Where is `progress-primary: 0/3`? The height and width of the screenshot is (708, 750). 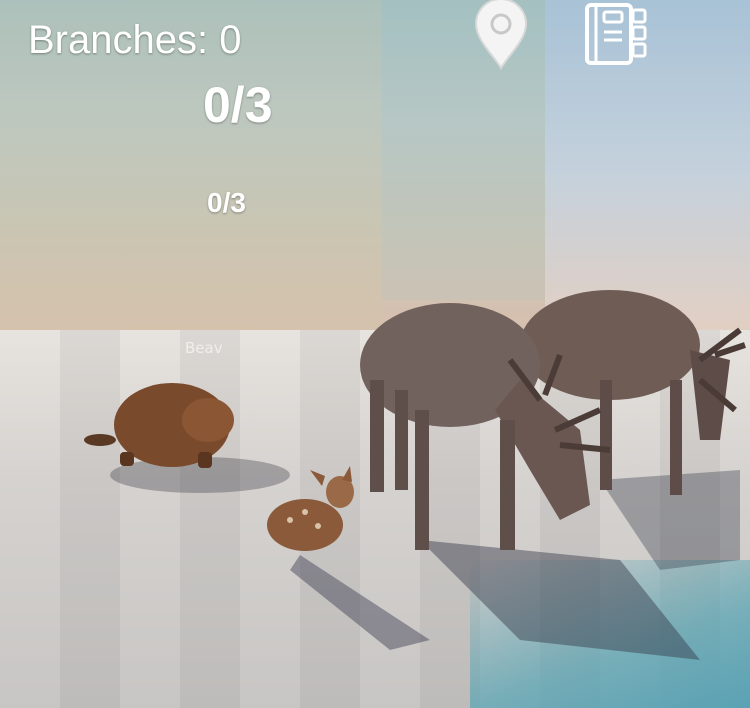
progress-primary: 0/3 is located at coordinates (238, 105).